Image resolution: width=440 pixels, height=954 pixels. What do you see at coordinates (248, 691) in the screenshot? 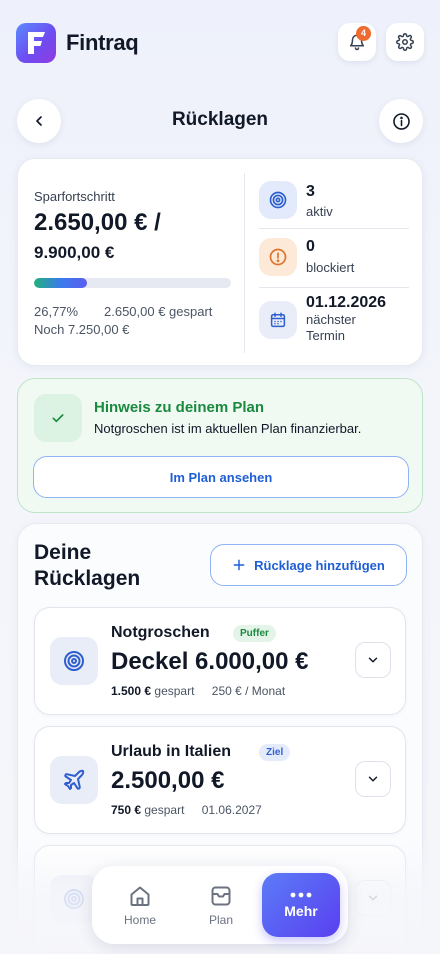
I see `reserve-extra: 250 € / Monat` at bounding box center [248, 691].